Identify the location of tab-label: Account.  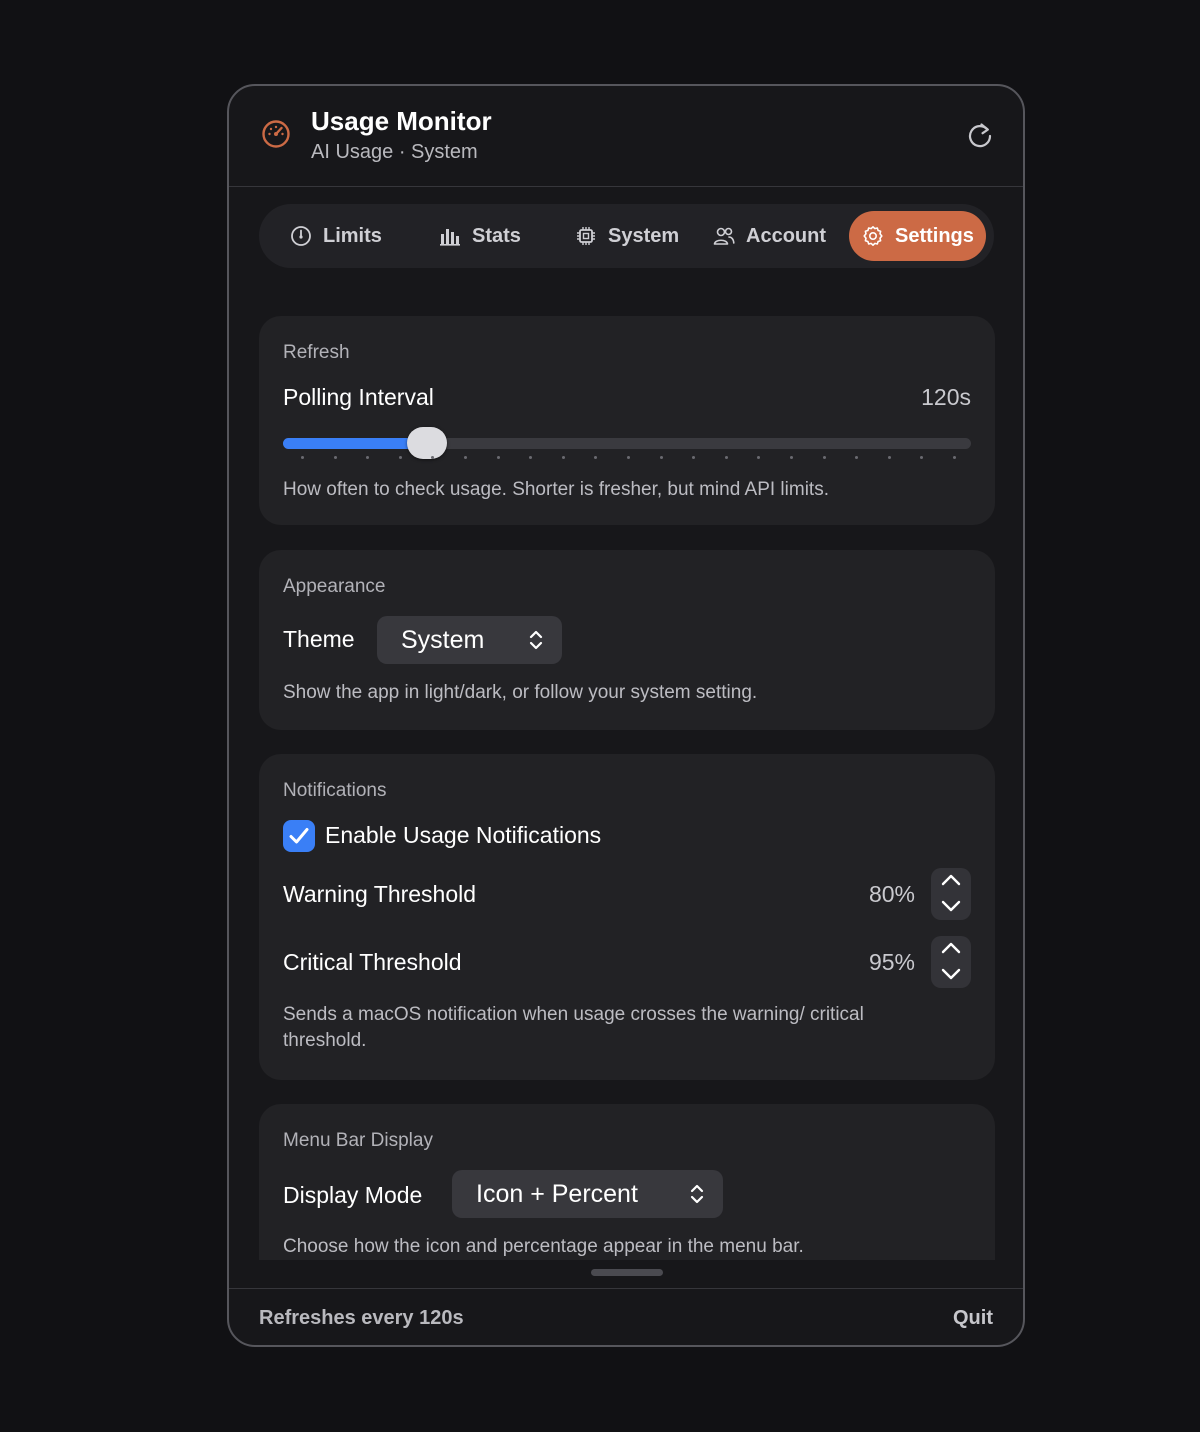
(786, 235).